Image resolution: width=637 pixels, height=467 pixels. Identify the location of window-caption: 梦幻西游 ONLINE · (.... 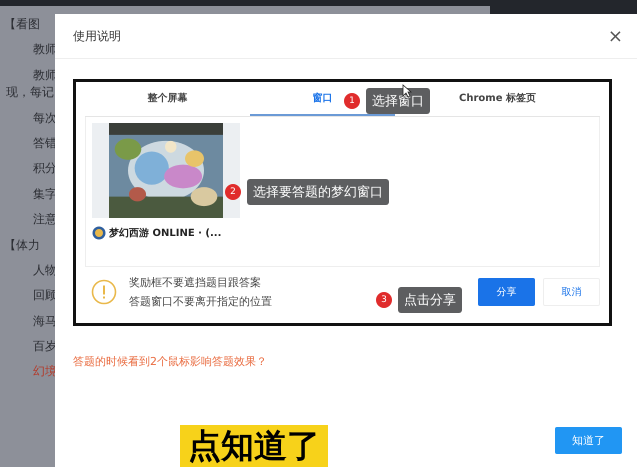
(165, 233).